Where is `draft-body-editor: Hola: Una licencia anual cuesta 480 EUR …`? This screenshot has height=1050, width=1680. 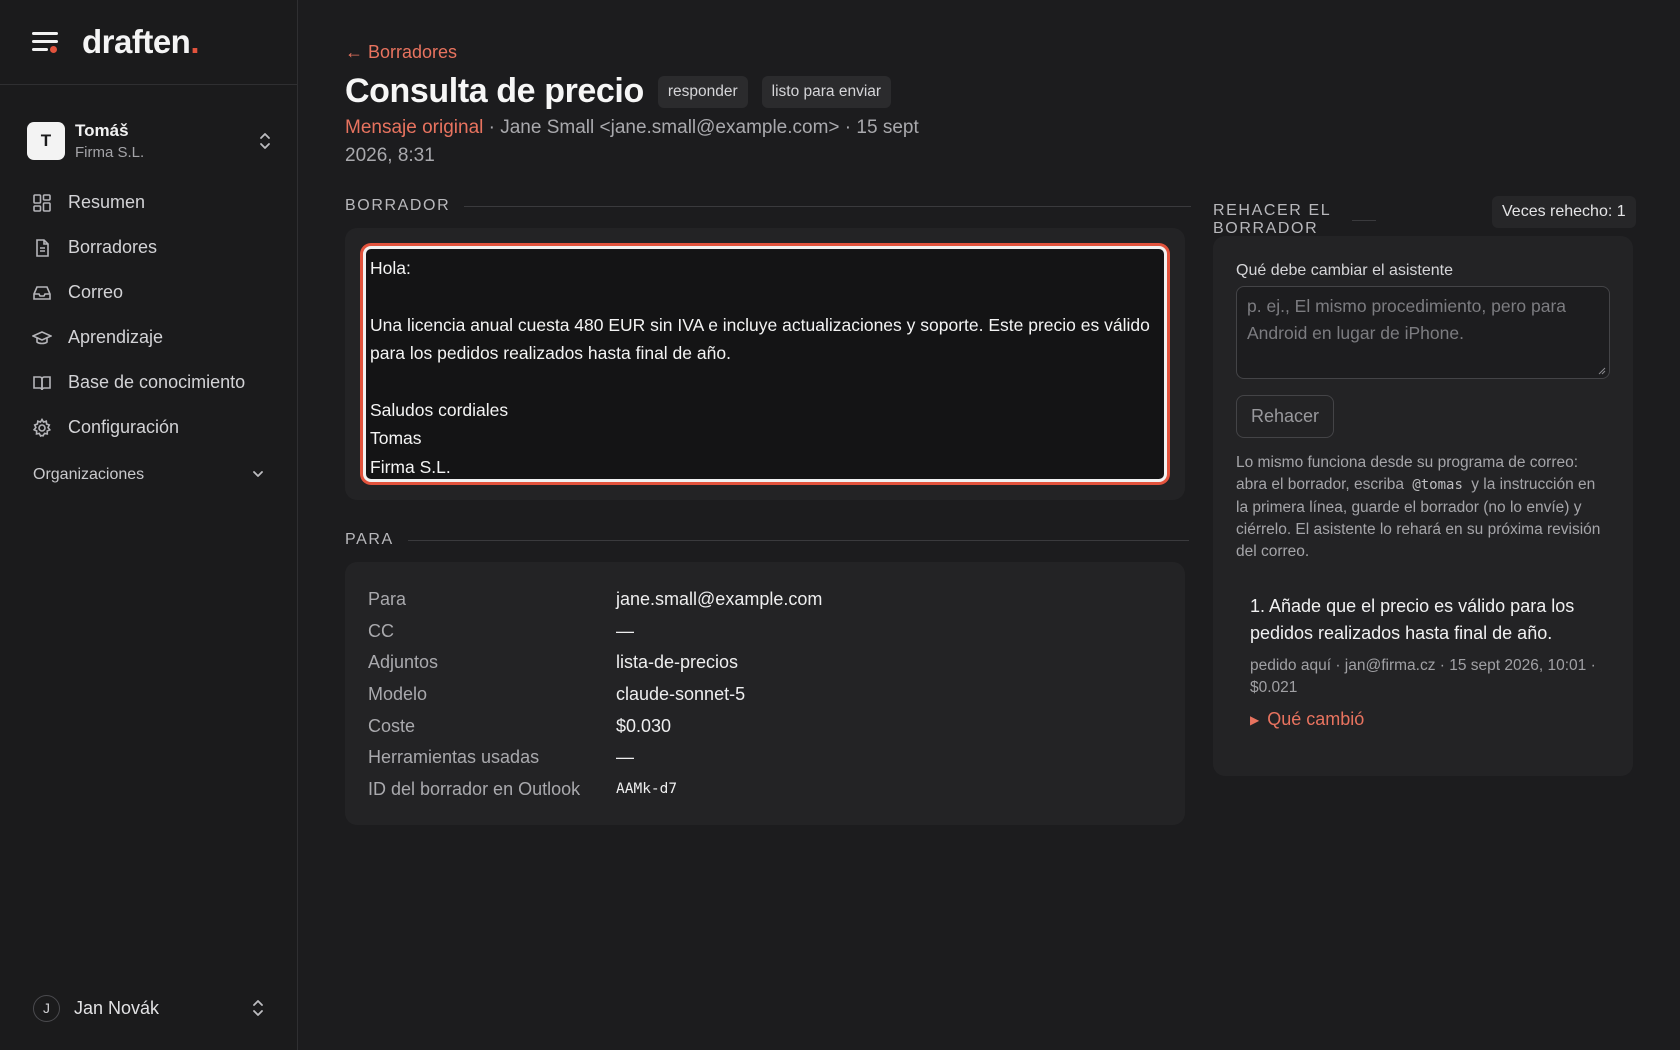 draft-body-editor: Hola: Una licencia anual cuesta 480 EUR … is located at coordinates (765, 364).